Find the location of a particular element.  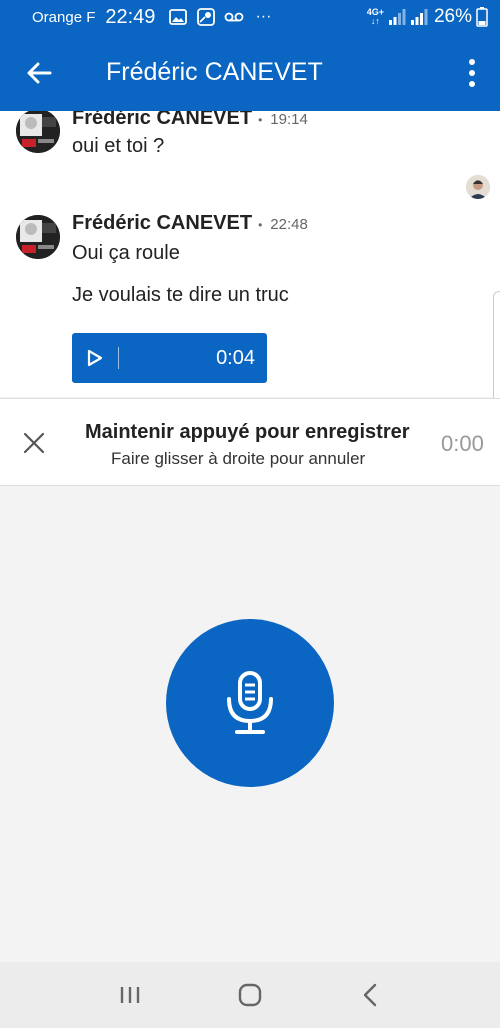

message-time: 19:14 is located at coordinates (283, 119).